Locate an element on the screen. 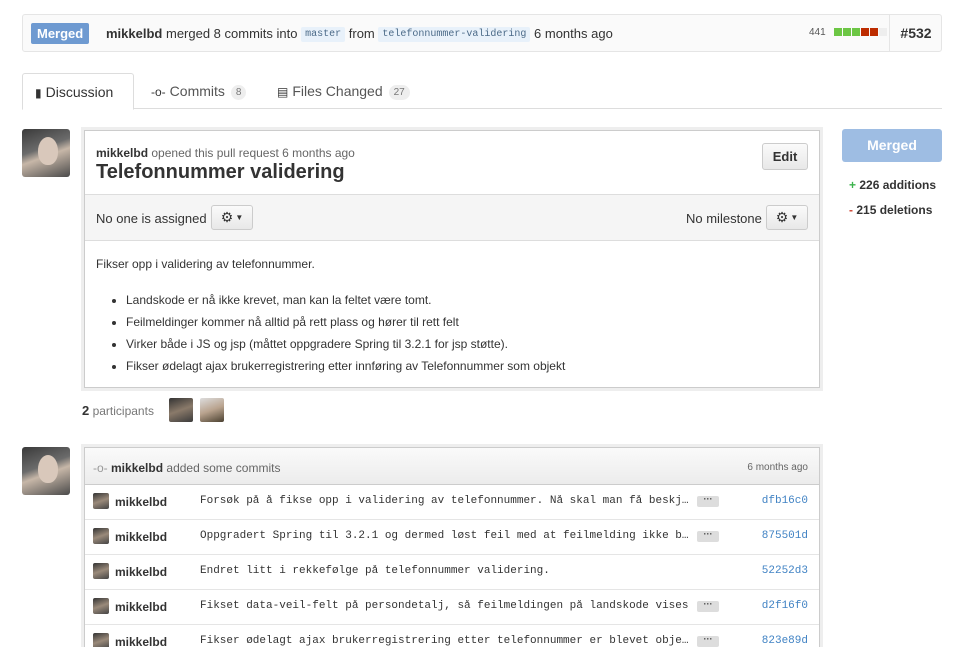 This screenshot has height=647, width=964. participants-summary: 2 participants is located at coordinates (118, 410).